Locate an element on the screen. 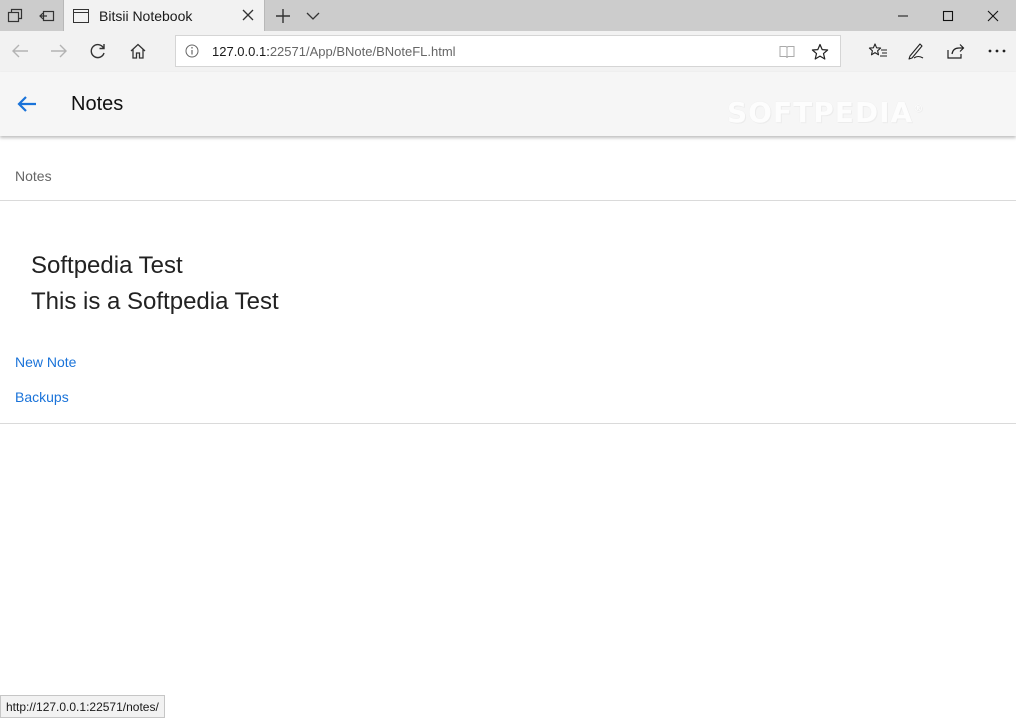  refresh-icon is located at coordinates (98, 51).